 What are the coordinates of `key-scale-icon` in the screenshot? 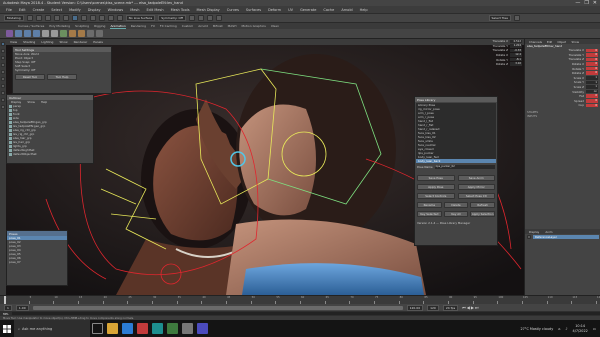 It's located at (36, 33).